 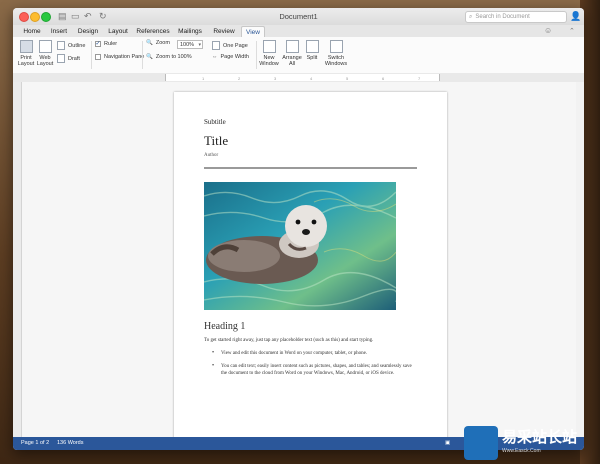 I want to click on search-document-field: ⌕ Search in Document, so click(x=516, y=17).